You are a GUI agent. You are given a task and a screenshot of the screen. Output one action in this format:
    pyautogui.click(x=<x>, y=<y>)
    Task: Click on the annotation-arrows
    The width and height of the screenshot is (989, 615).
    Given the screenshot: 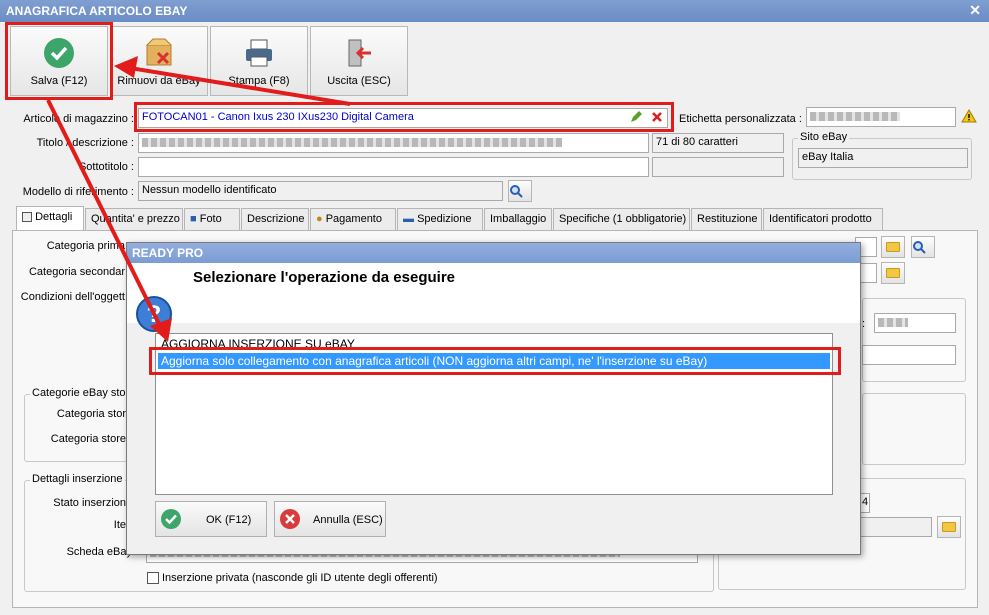 What is the action you would take?
    pyautogui.click(x=198, y=199)
    